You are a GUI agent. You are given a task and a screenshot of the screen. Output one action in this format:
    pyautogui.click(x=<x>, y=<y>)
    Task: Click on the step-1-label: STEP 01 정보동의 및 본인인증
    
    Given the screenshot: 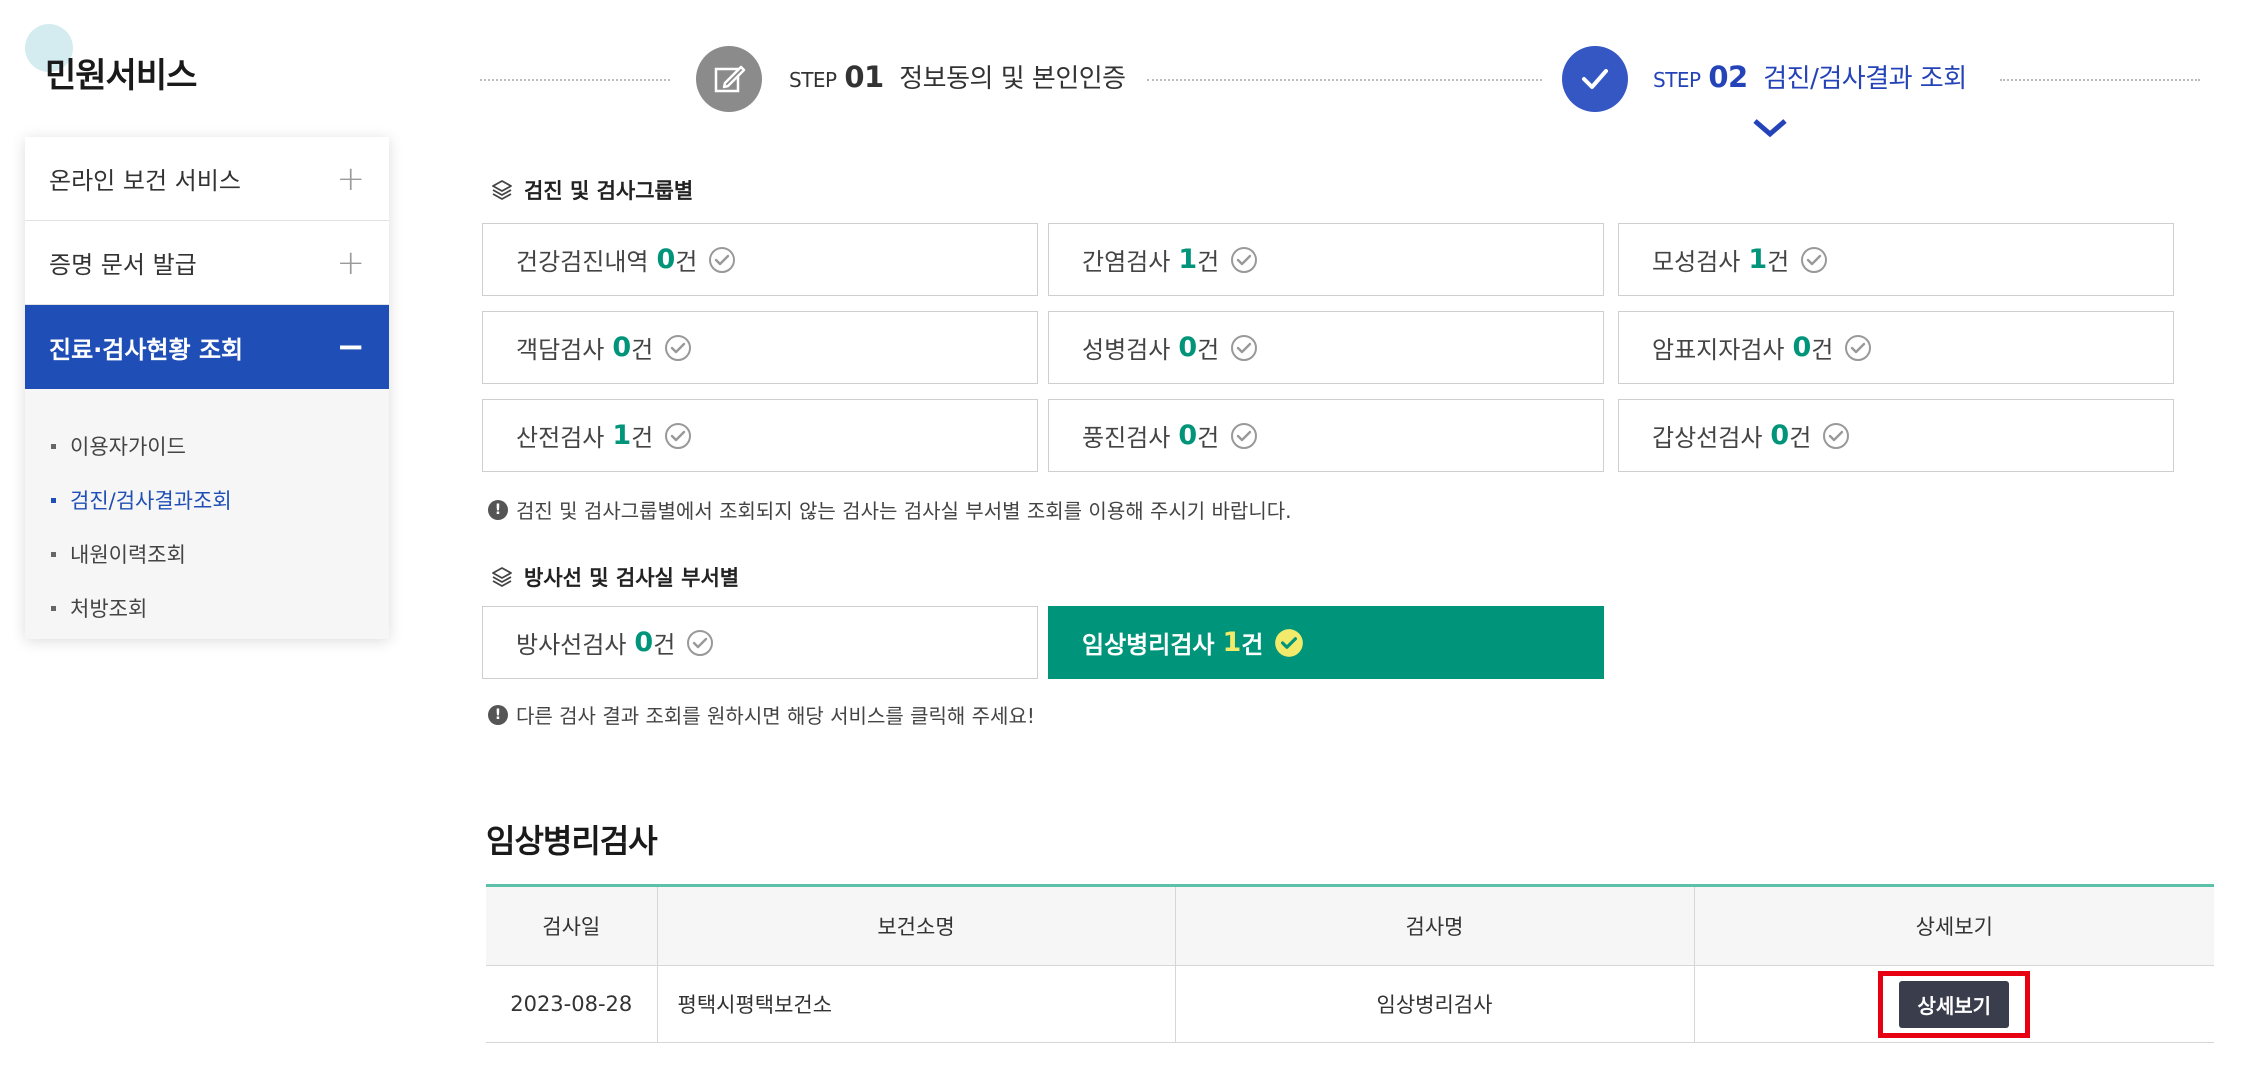 What is the action you would take?
    pyautogui.click(x=957, y=77)
    